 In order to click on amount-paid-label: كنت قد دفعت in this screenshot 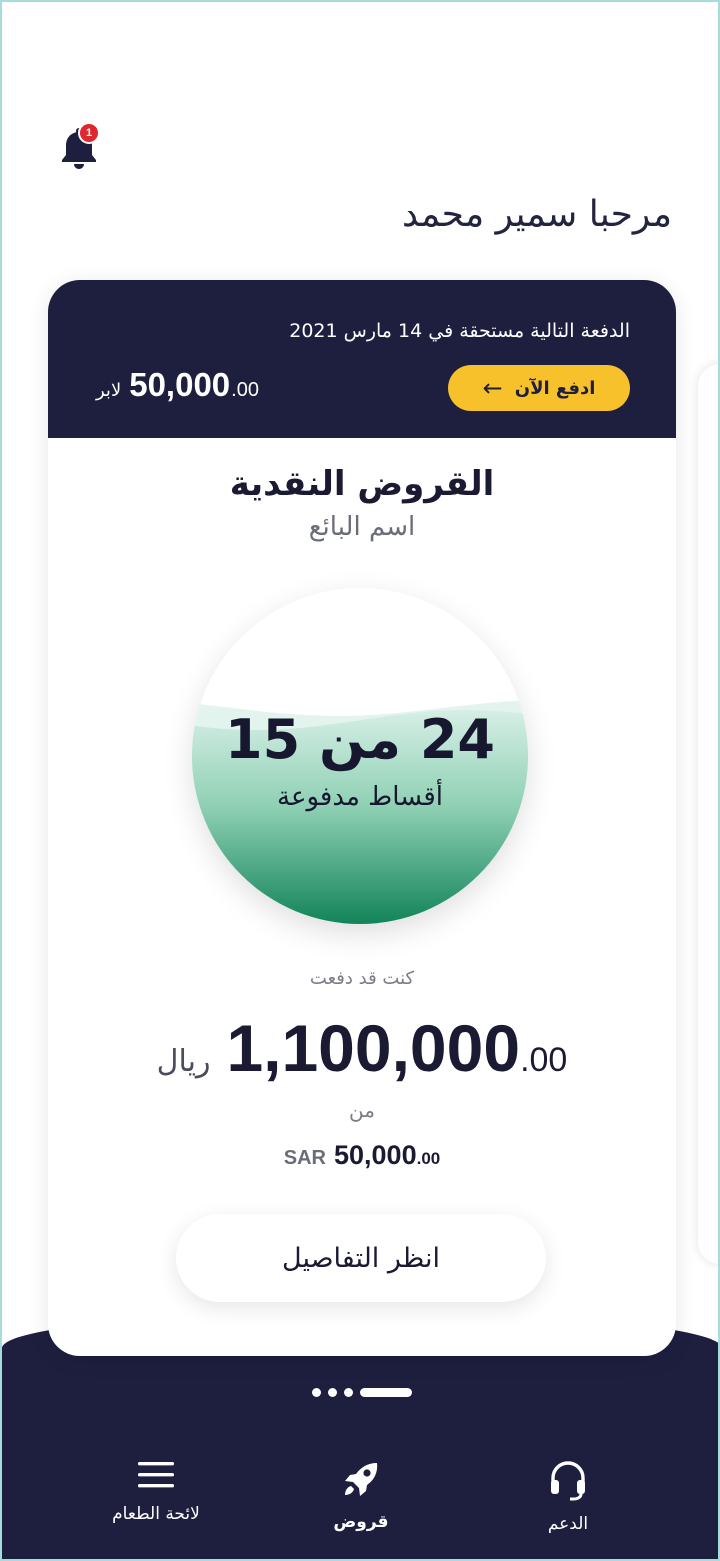, I will do `click(362, 978)`.